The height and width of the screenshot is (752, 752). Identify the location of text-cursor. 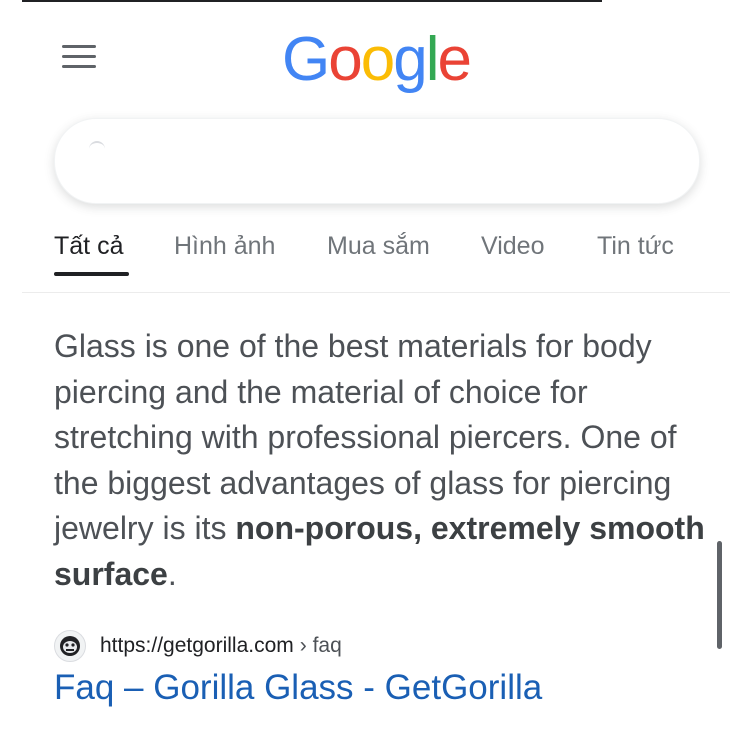
(97, 145).